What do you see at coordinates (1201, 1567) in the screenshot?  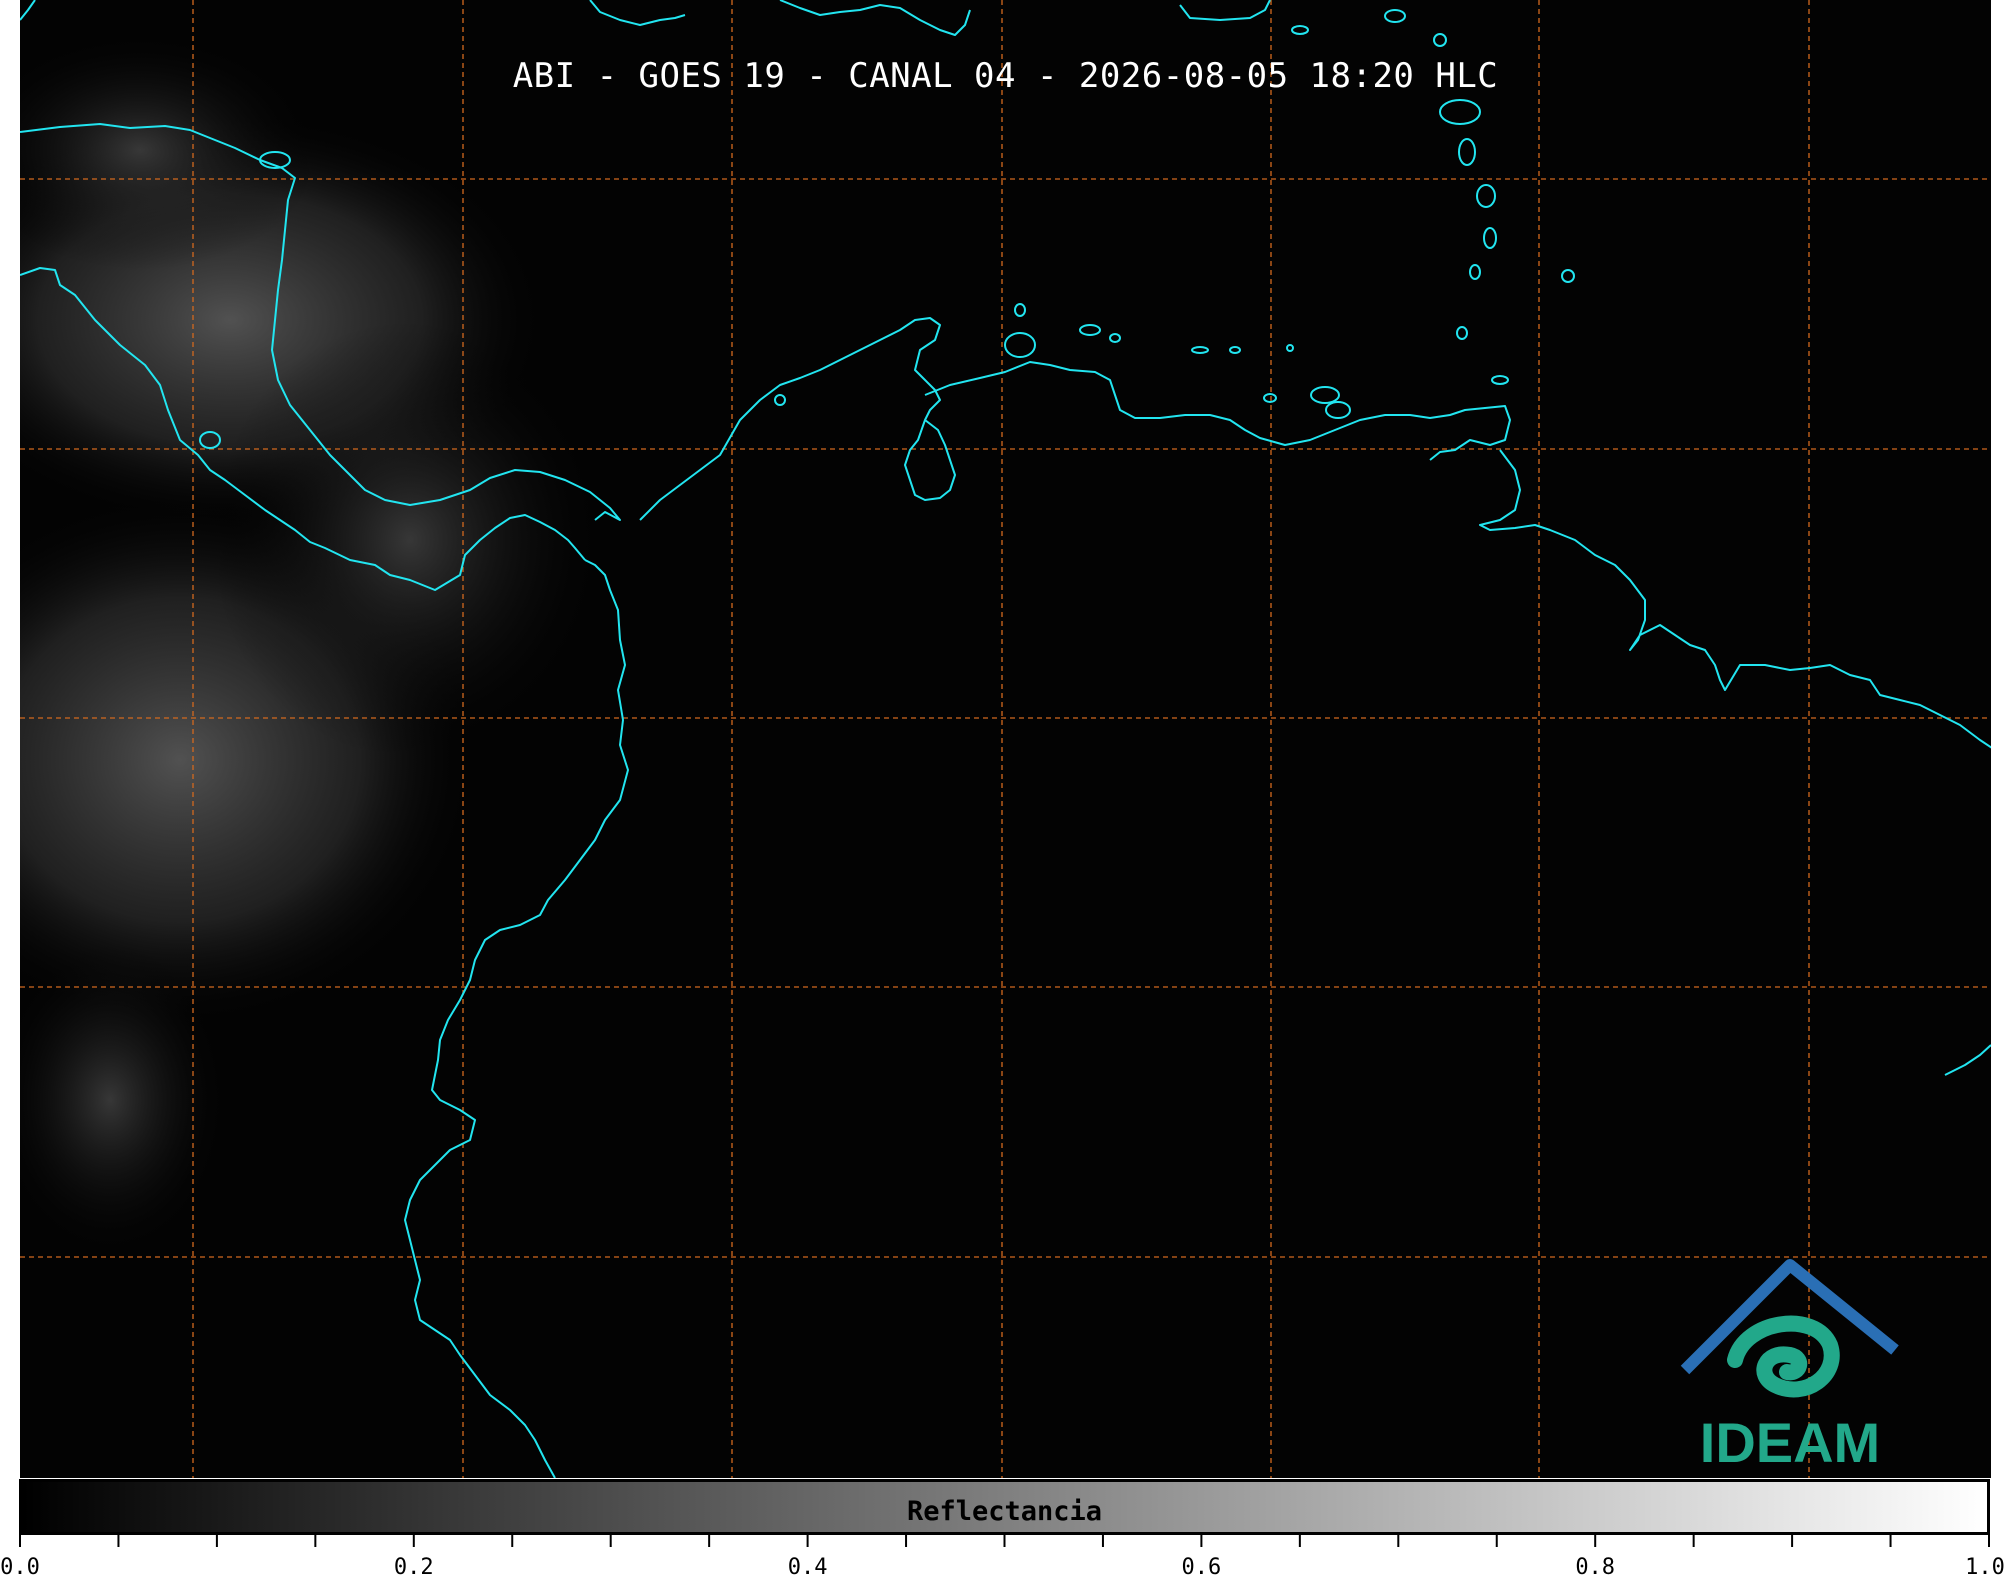 I see `colorbar-tick-label: 0.6` at bounding box center [1201, 1567].